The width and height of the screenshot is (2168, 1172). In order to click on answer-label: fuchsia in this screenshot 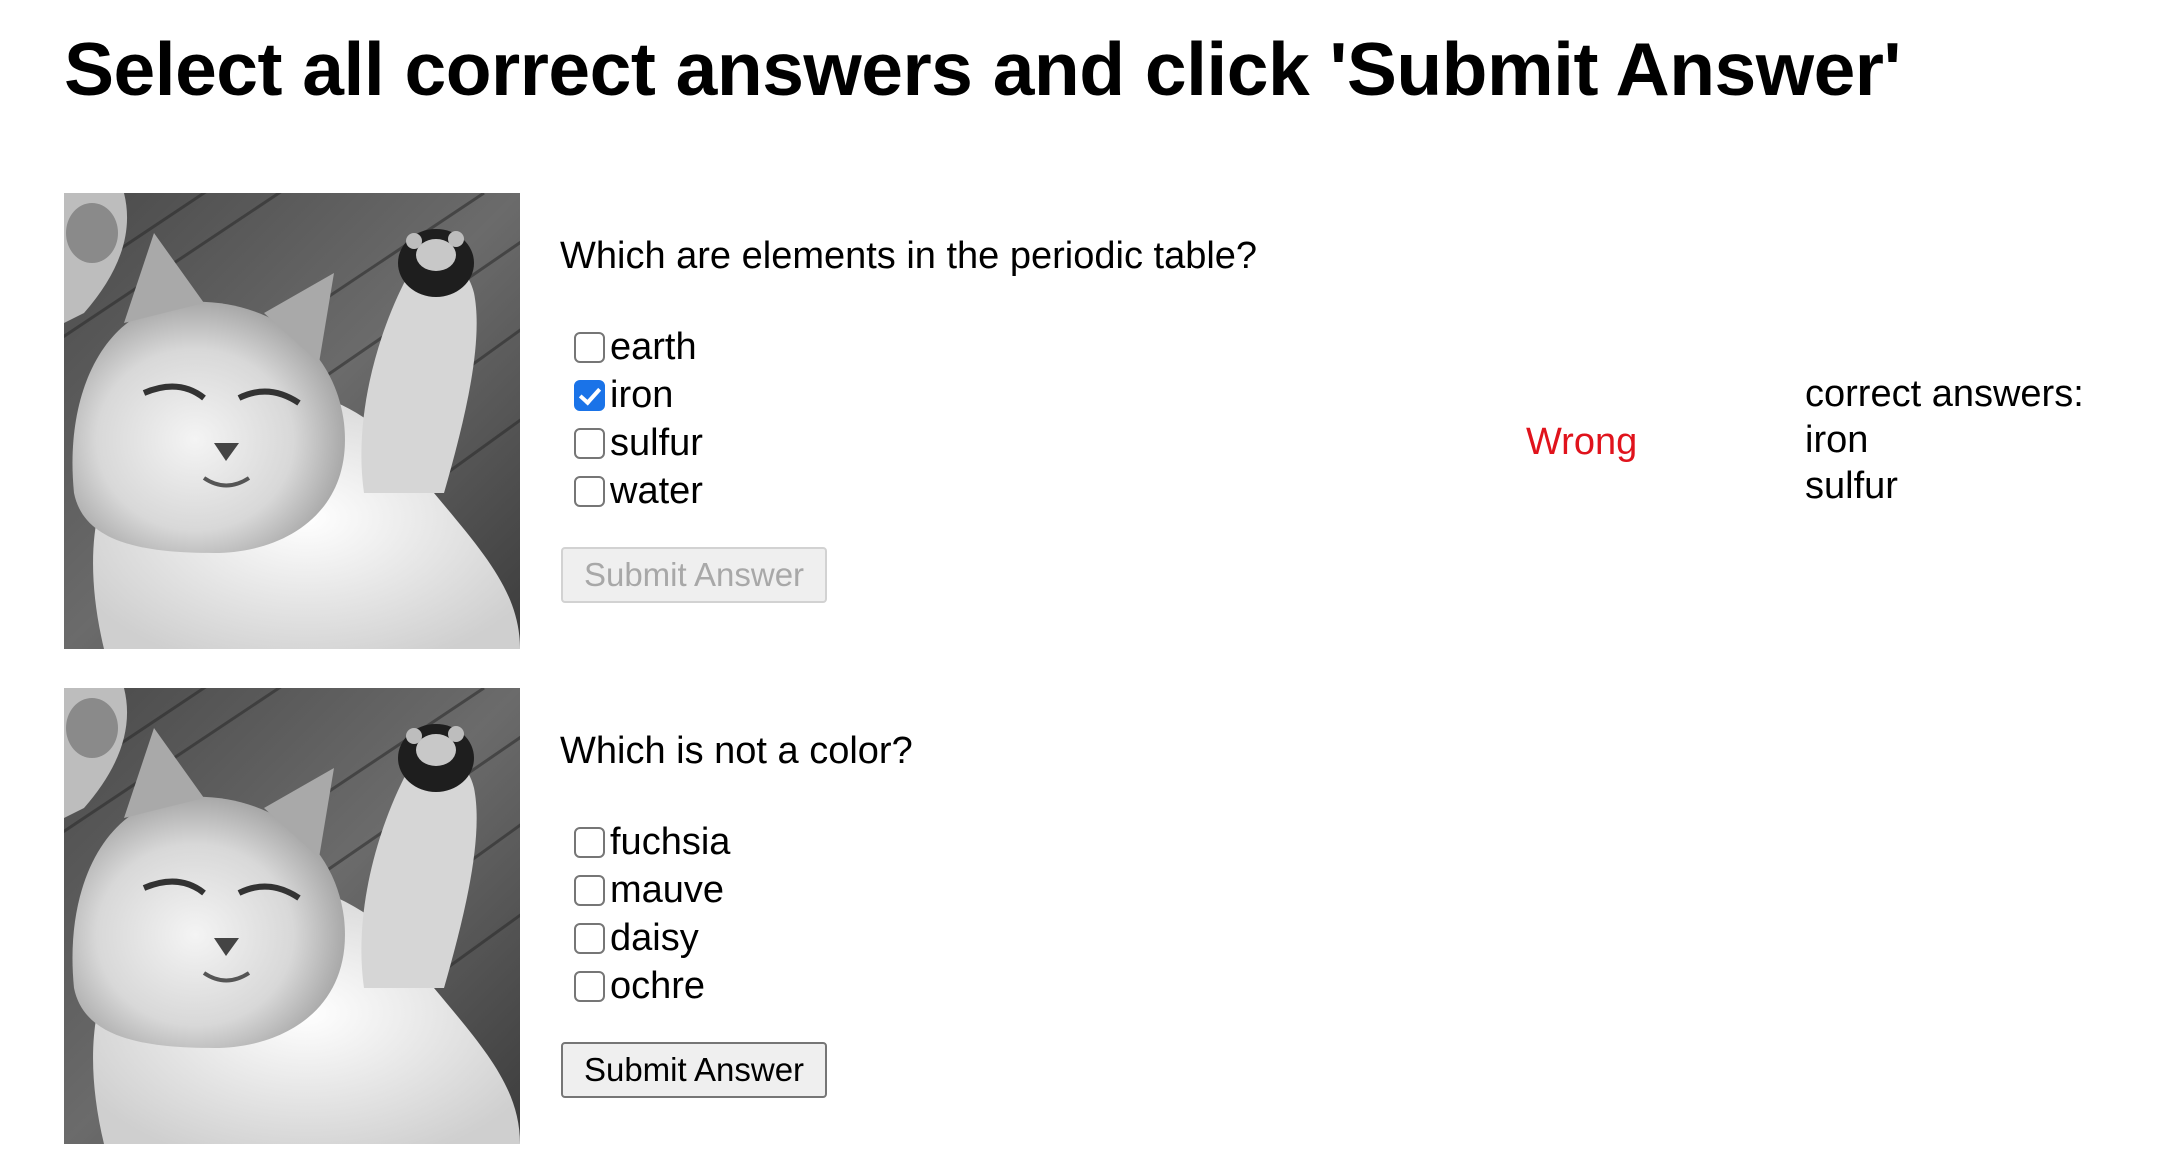, I will do `click(670, 842)`.